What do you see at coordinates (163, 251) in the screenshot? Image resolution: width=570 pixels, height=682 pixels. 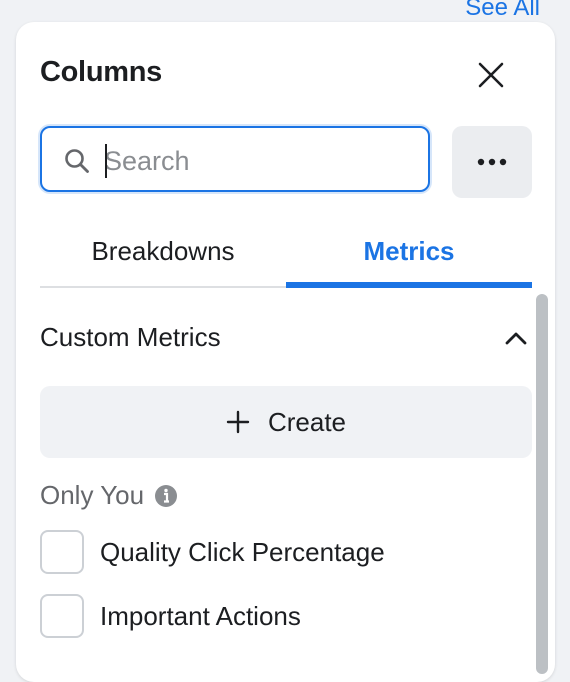 I see `tab-breakdowns: Breakdowns` at bounding box center [163, 251].